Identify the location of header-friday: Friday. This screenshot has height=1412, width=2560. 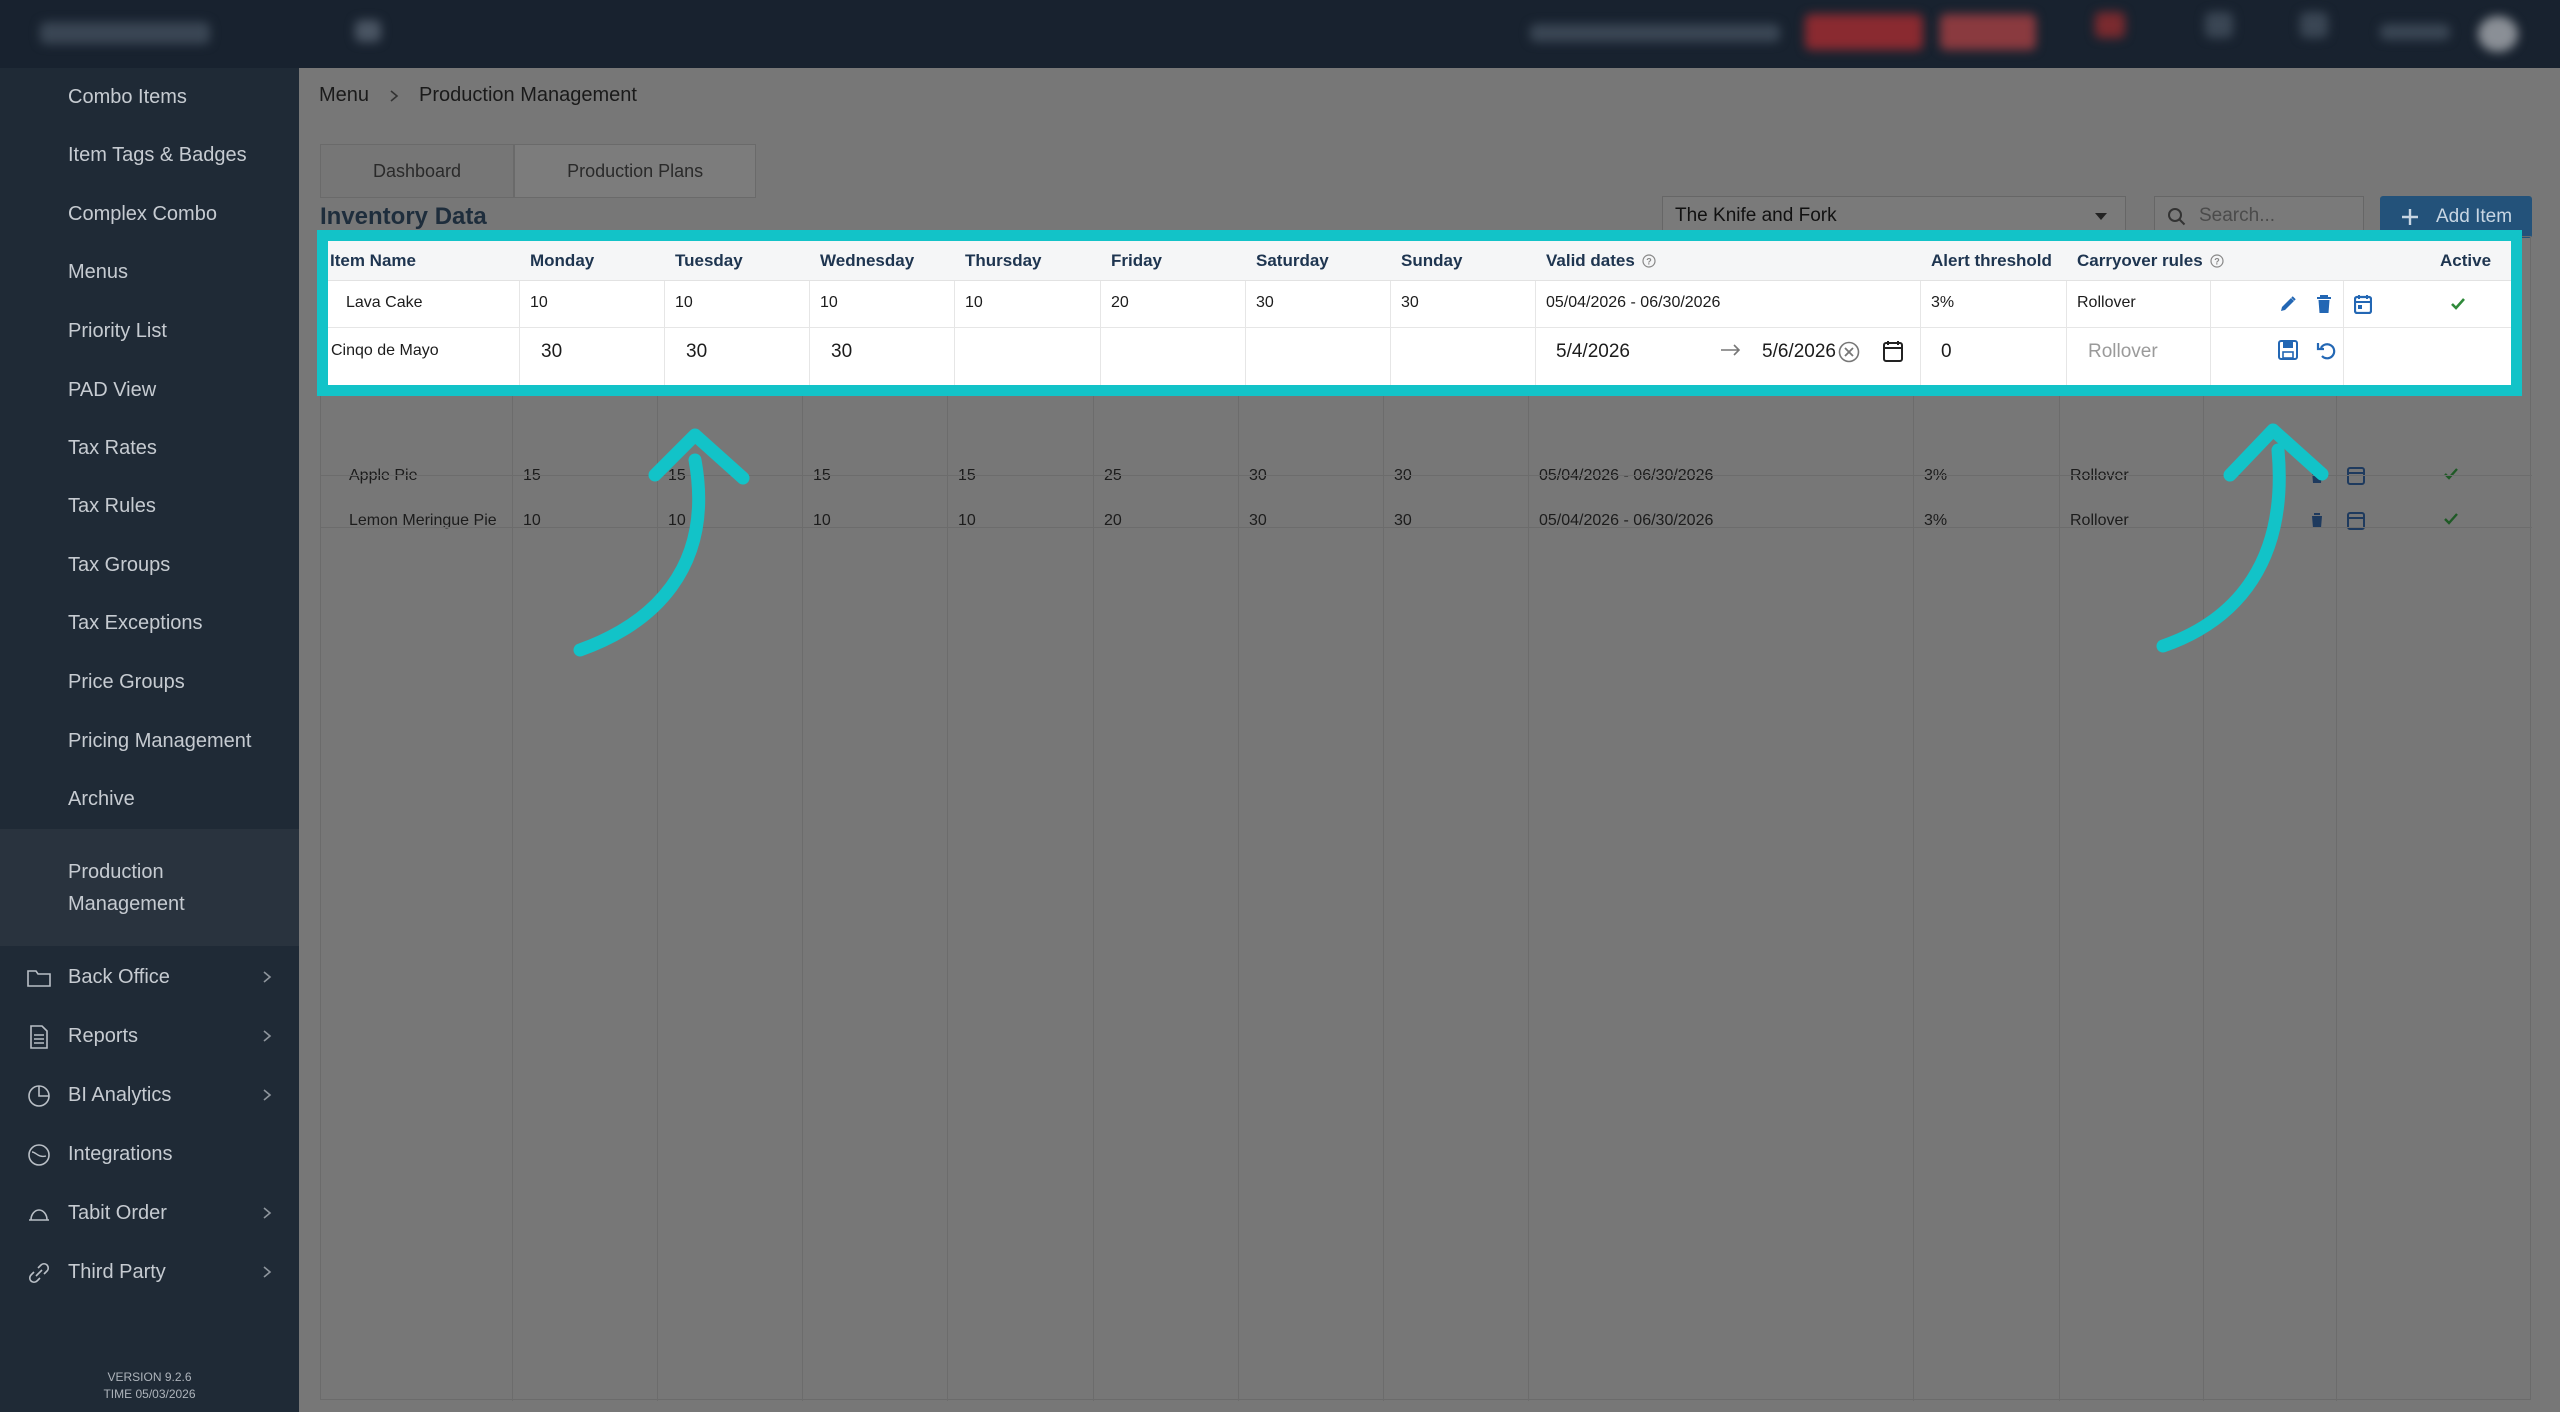
(1136, 261).